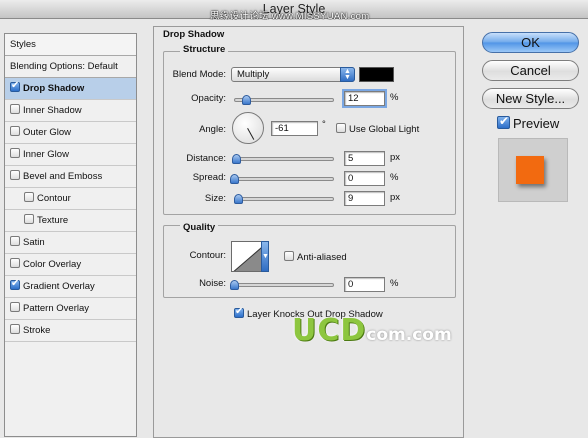 Image resolution: width=588 pixels, height=438 pixels. What do you see at coordinates (70, 45) in the screenshot?
I see `styles-header: Styles` at bounding box center [70, 45].